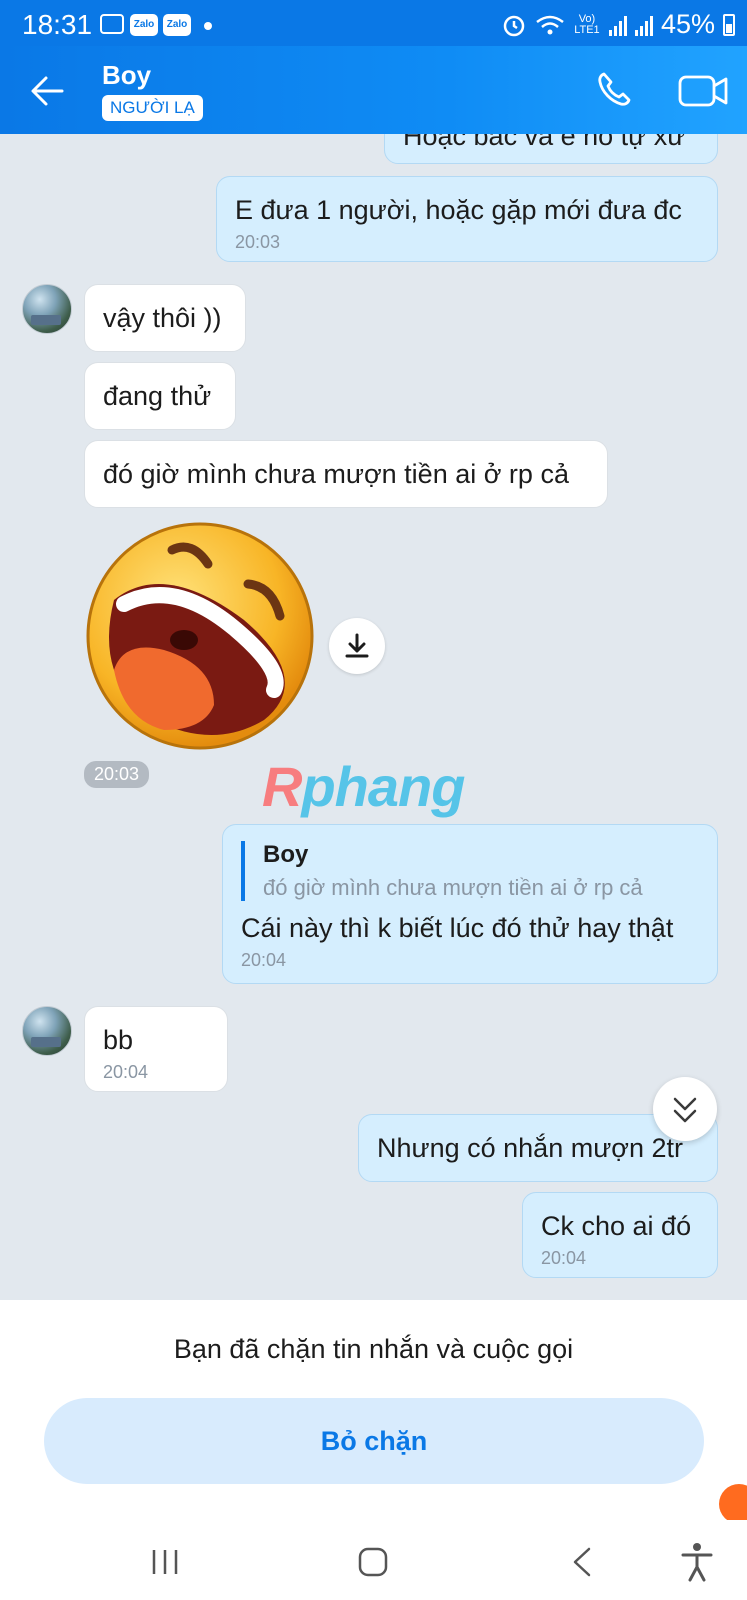  I want to click on phone-icon, so click(614, 89).